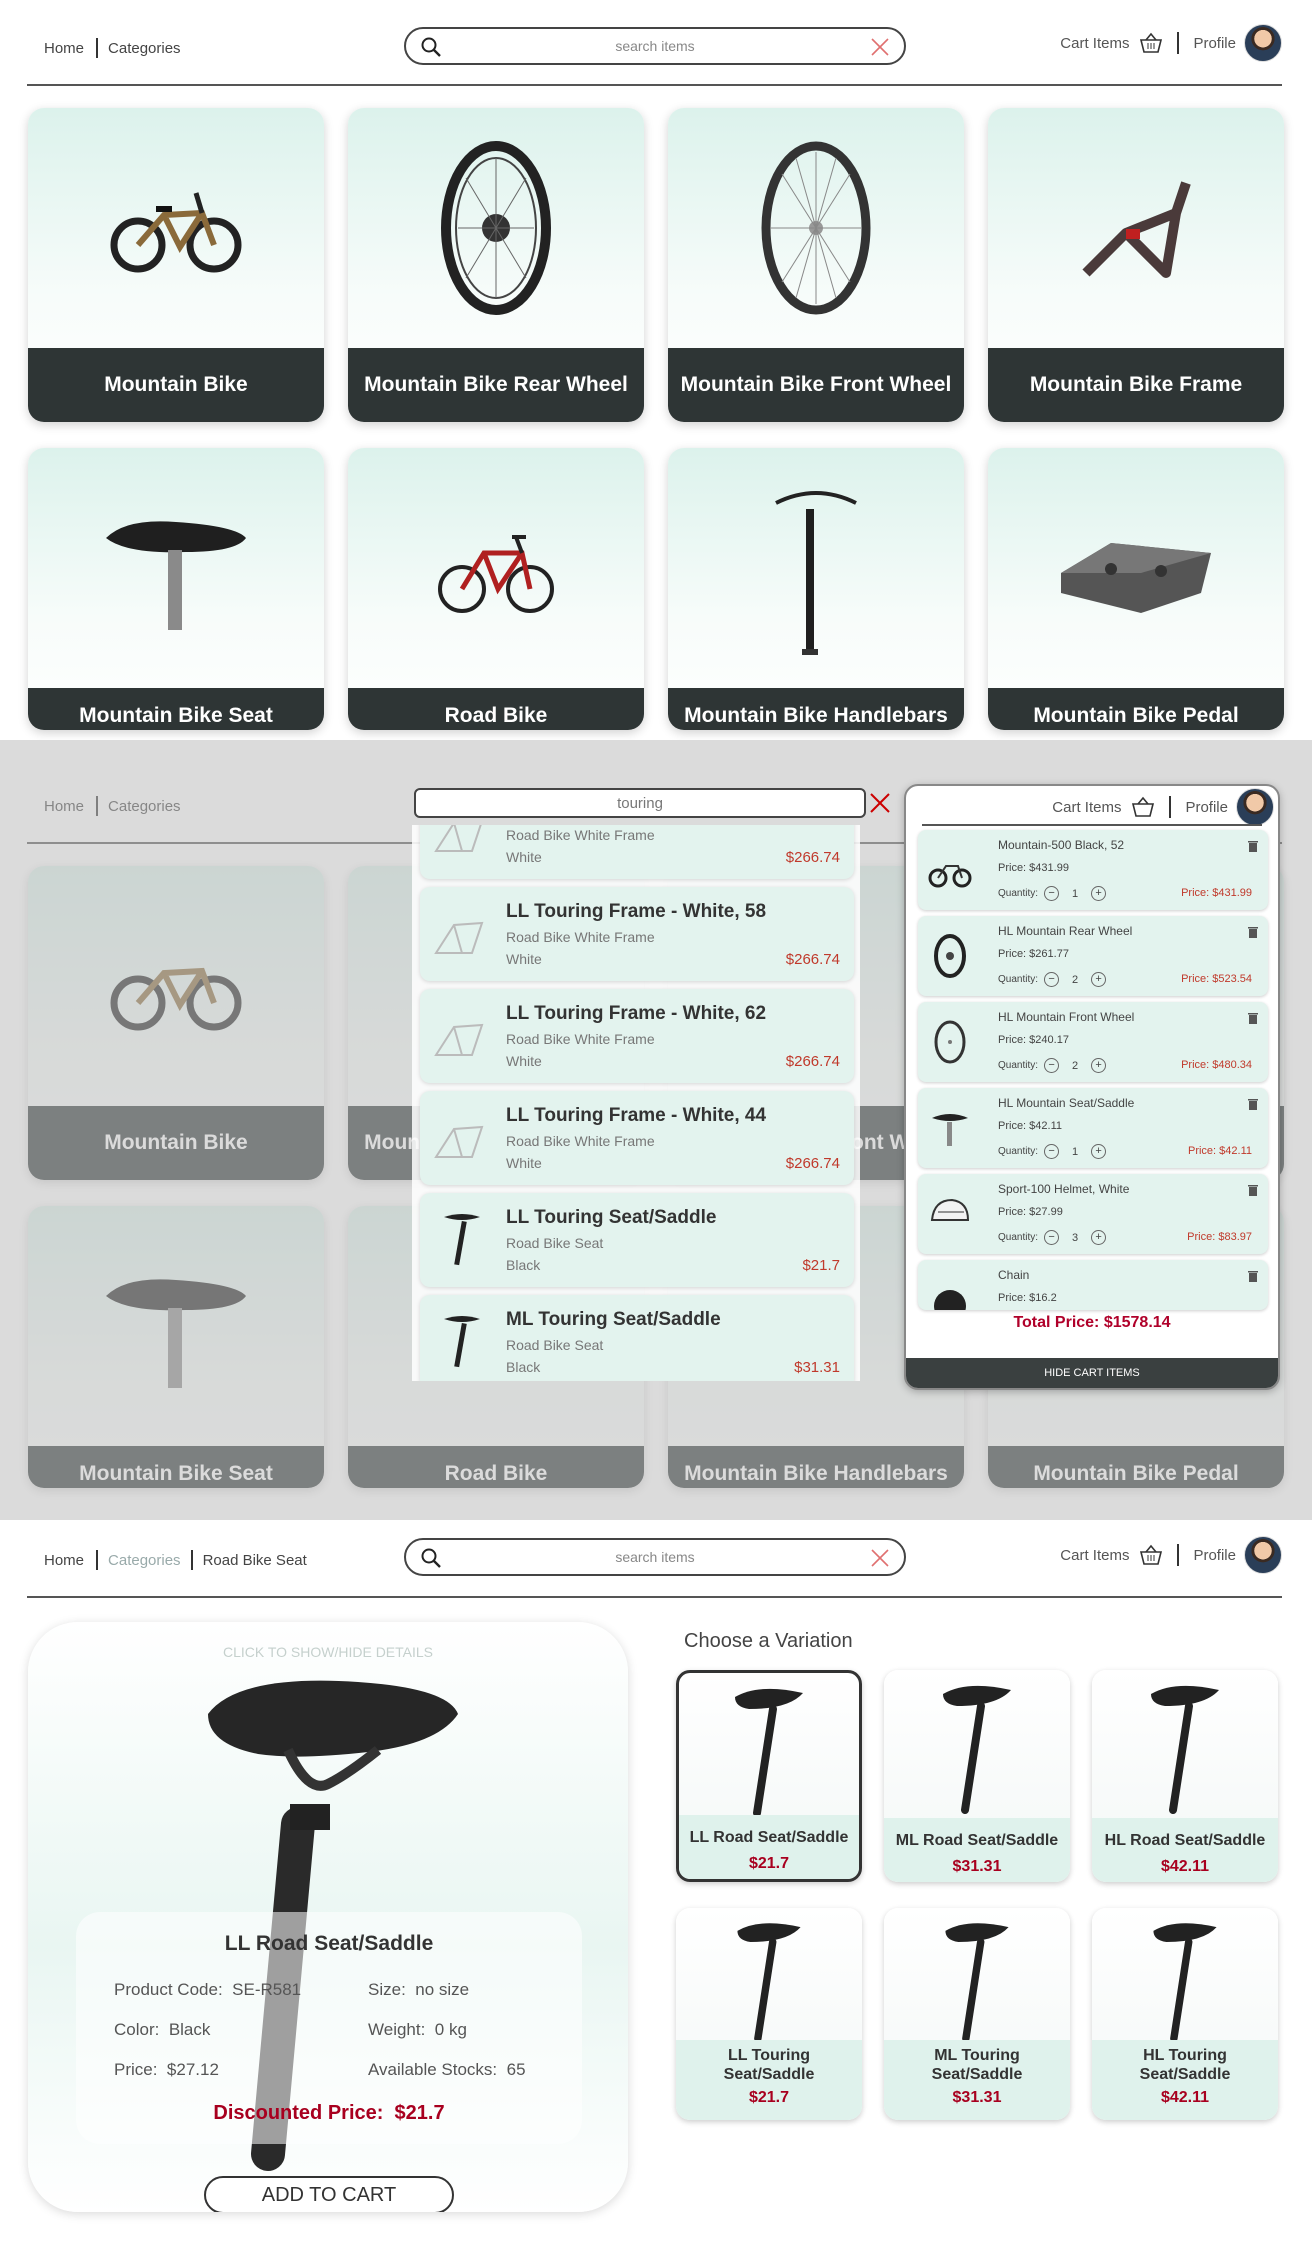 The image size is (1312, 2245). I want to click on search-input: touring, so click(640, 803).